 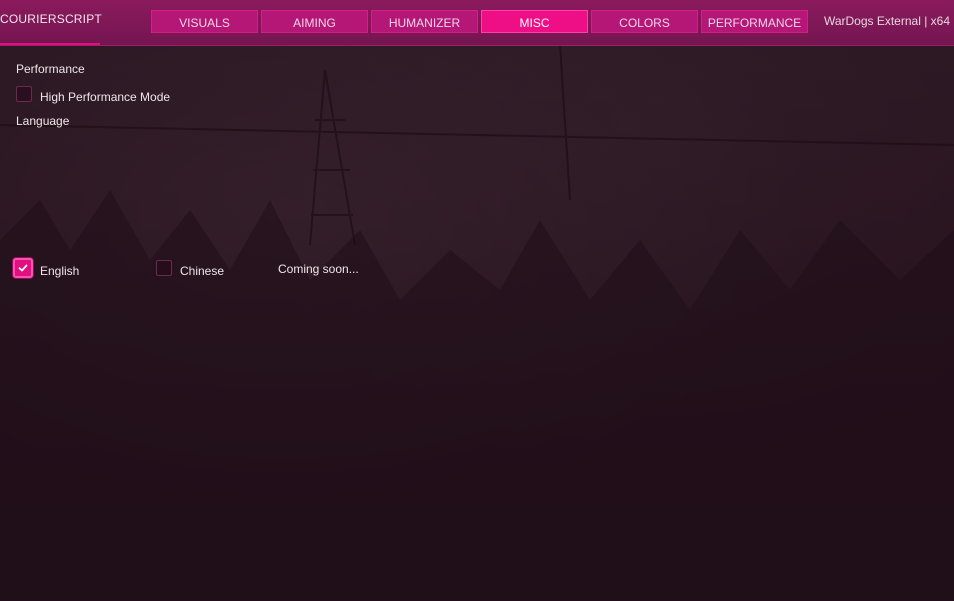 What do you see at coordinates (50, 69) in the screenshot?
I see `performance-section-label: Performance` at bounding box center [50, 69].